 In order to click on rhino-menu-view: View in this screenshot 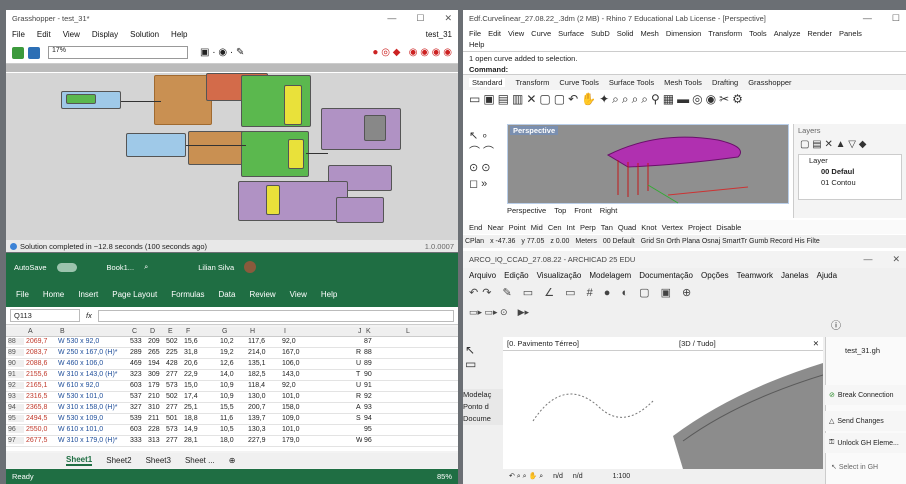, I will do `click(516, 33)`.